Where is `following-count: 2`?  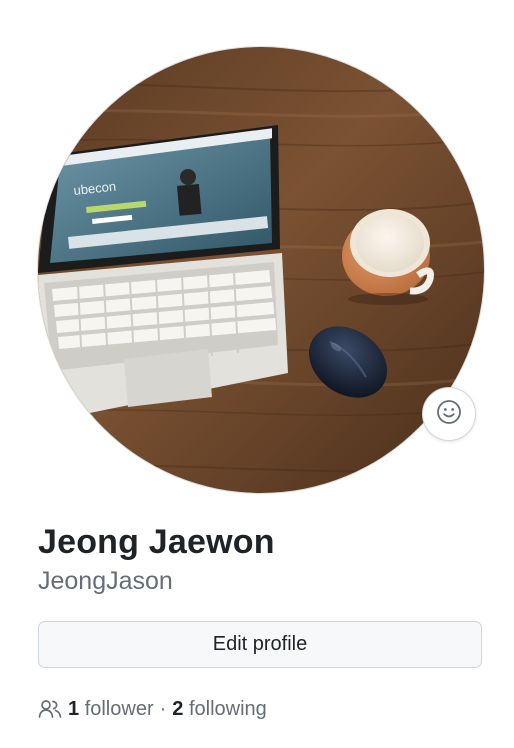
following-count: 2 is located at coordinates (178, 708).